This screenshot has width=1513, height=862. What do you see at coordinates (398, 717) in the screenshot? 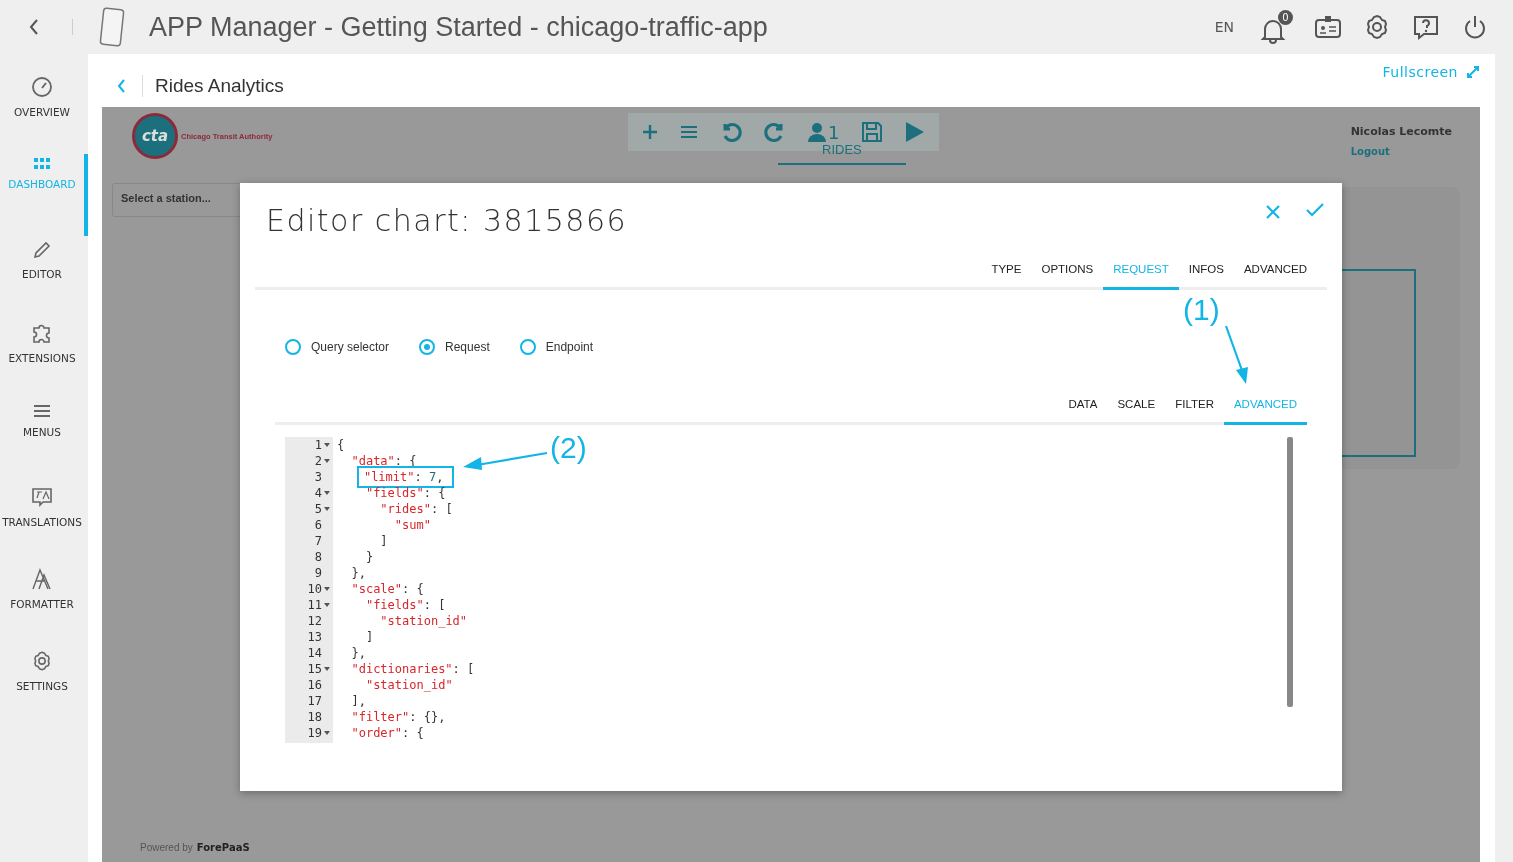
I see `code-line: "filter": {},` at bounding box center [398, 717].